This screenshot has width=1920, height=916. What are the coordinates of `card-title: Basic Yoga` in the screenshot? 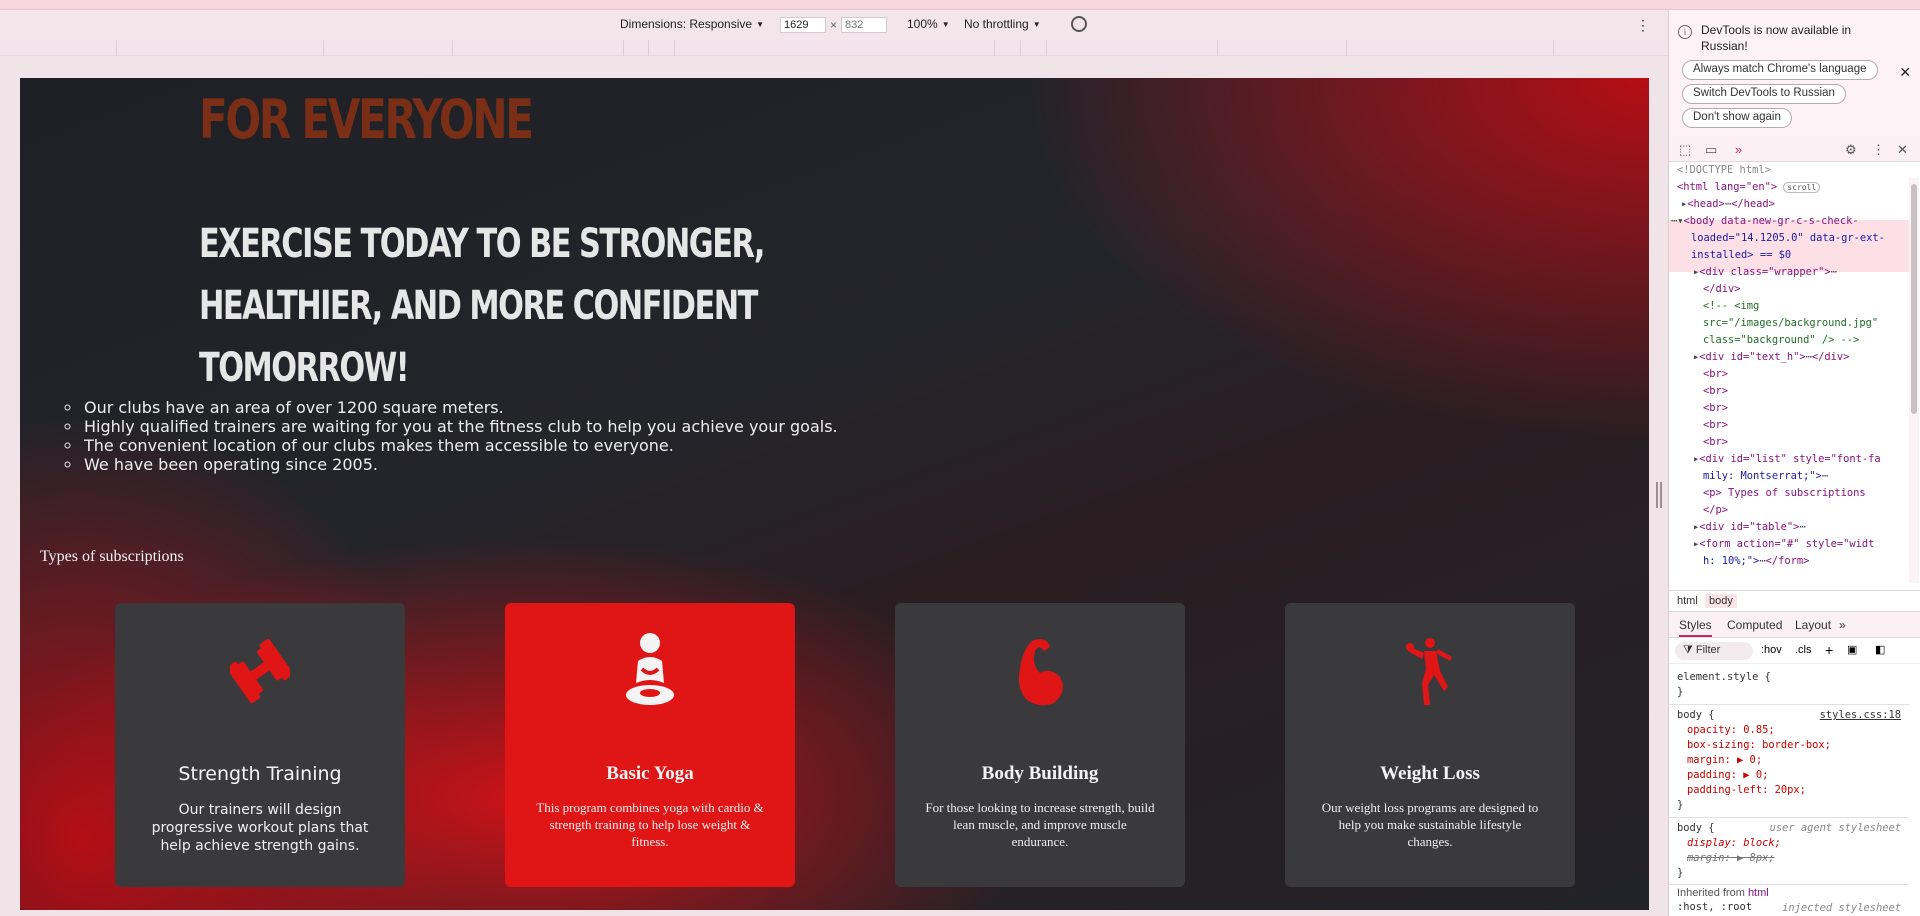 It's located at (650, 773).